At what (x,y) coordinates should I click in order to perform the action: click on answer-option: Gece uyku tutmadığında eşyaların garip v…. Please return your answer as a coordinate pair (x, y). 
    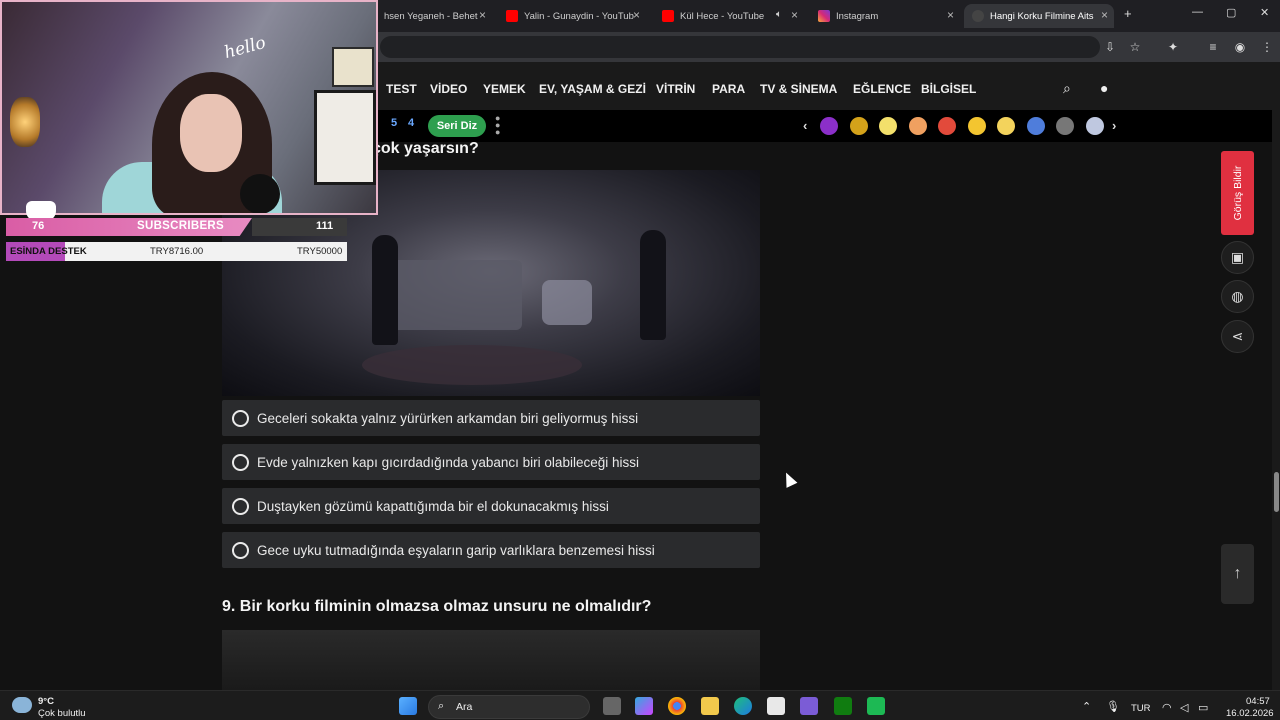
    Looking at the image, I should click on (491, 550).